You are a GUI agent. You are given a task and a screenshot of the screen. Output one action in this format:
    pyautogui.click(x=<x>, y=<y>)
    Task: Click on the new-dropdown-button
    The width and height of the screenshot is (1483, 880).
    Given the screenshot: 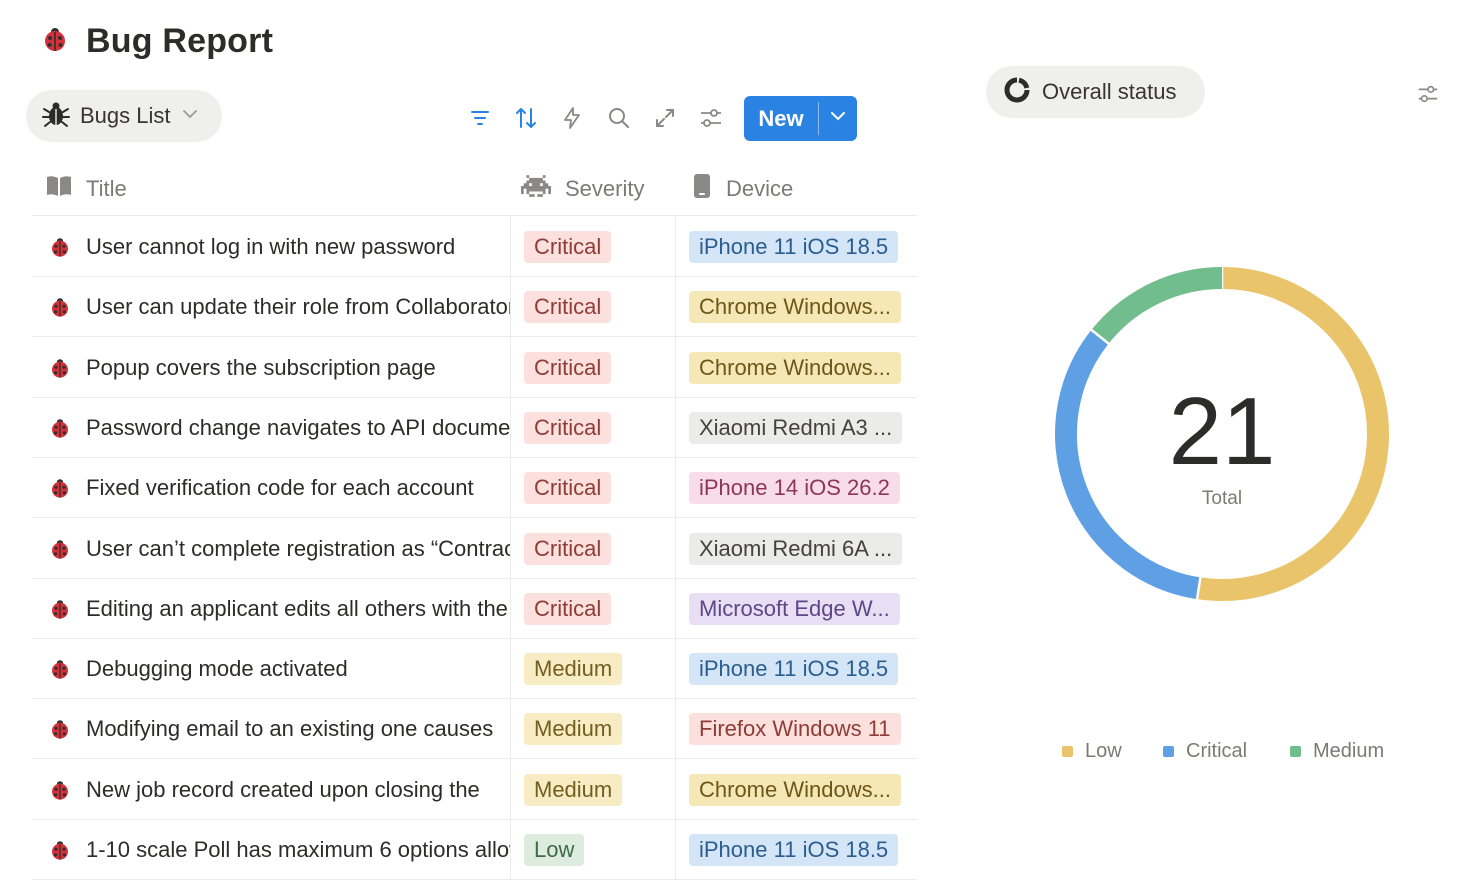 What is the action you would take?
    pyautogui.click(x=838, y=118)
    